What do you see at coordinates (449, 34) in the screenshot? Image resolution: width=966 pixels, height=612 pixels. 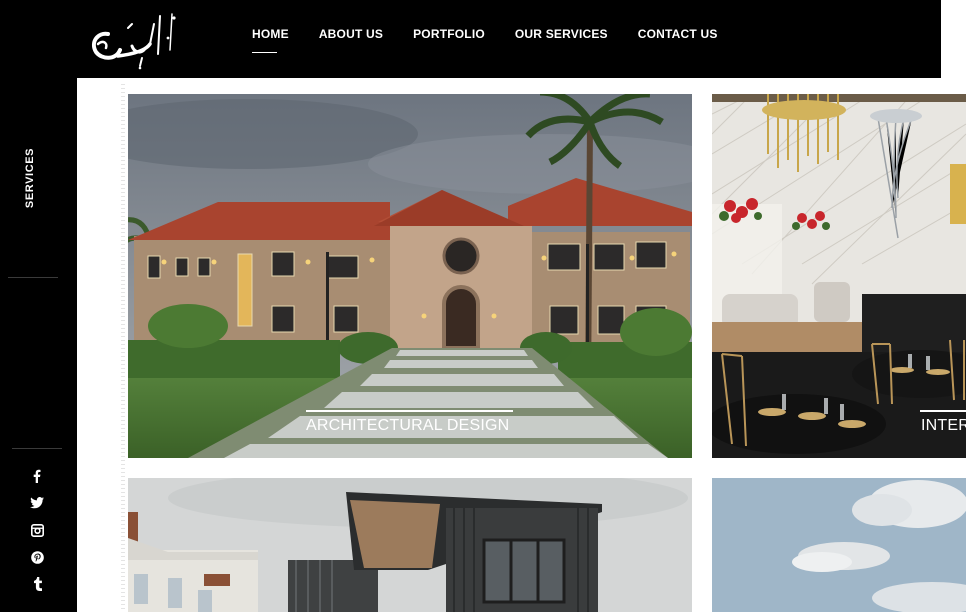 I see `nav-portfolio: PORTFOLIO` at bounding box center [449, 34].